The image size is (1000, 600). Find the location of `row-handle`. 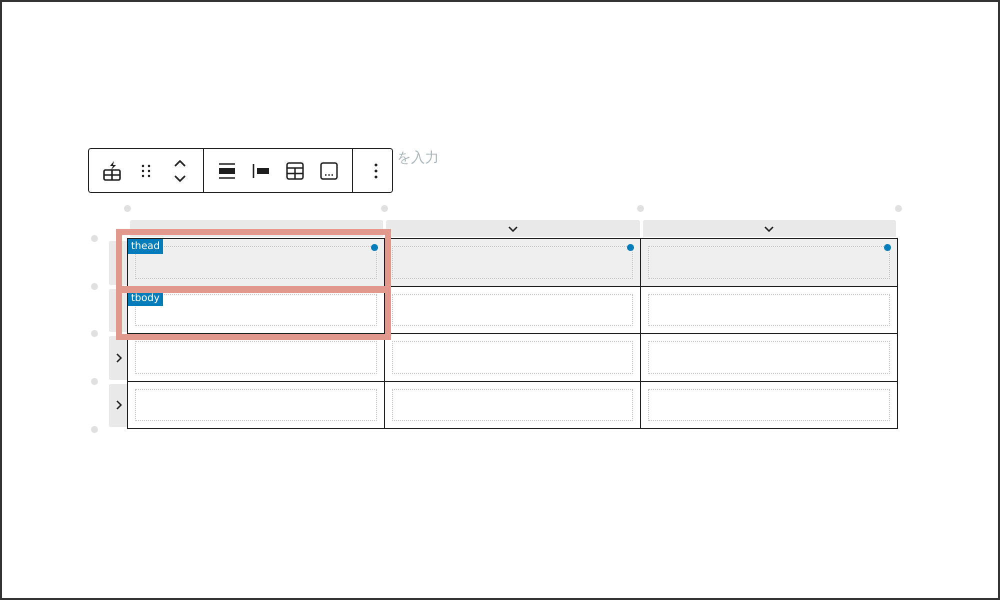

row-handle is located at coordinates (118, 405).